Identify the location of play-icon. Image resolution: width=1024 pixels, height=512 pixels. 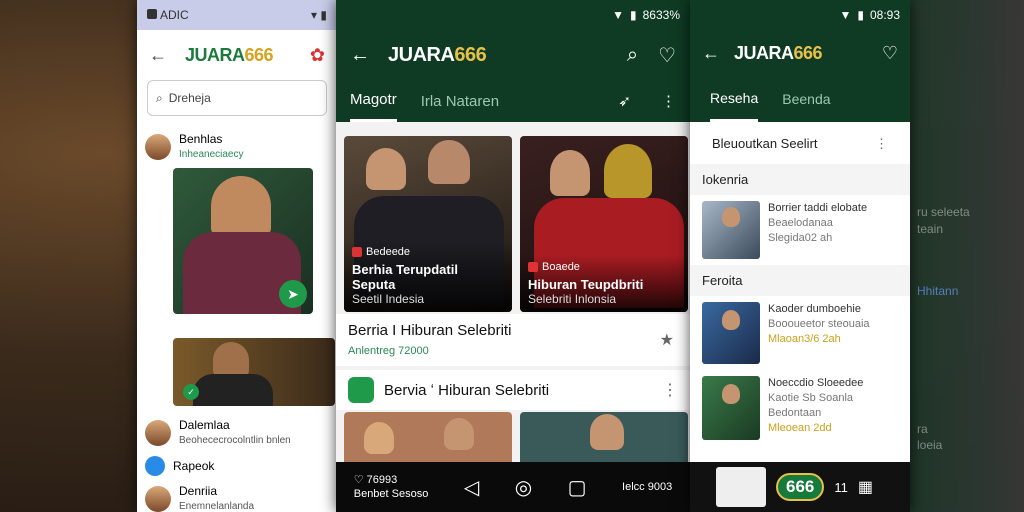
(155, 466).